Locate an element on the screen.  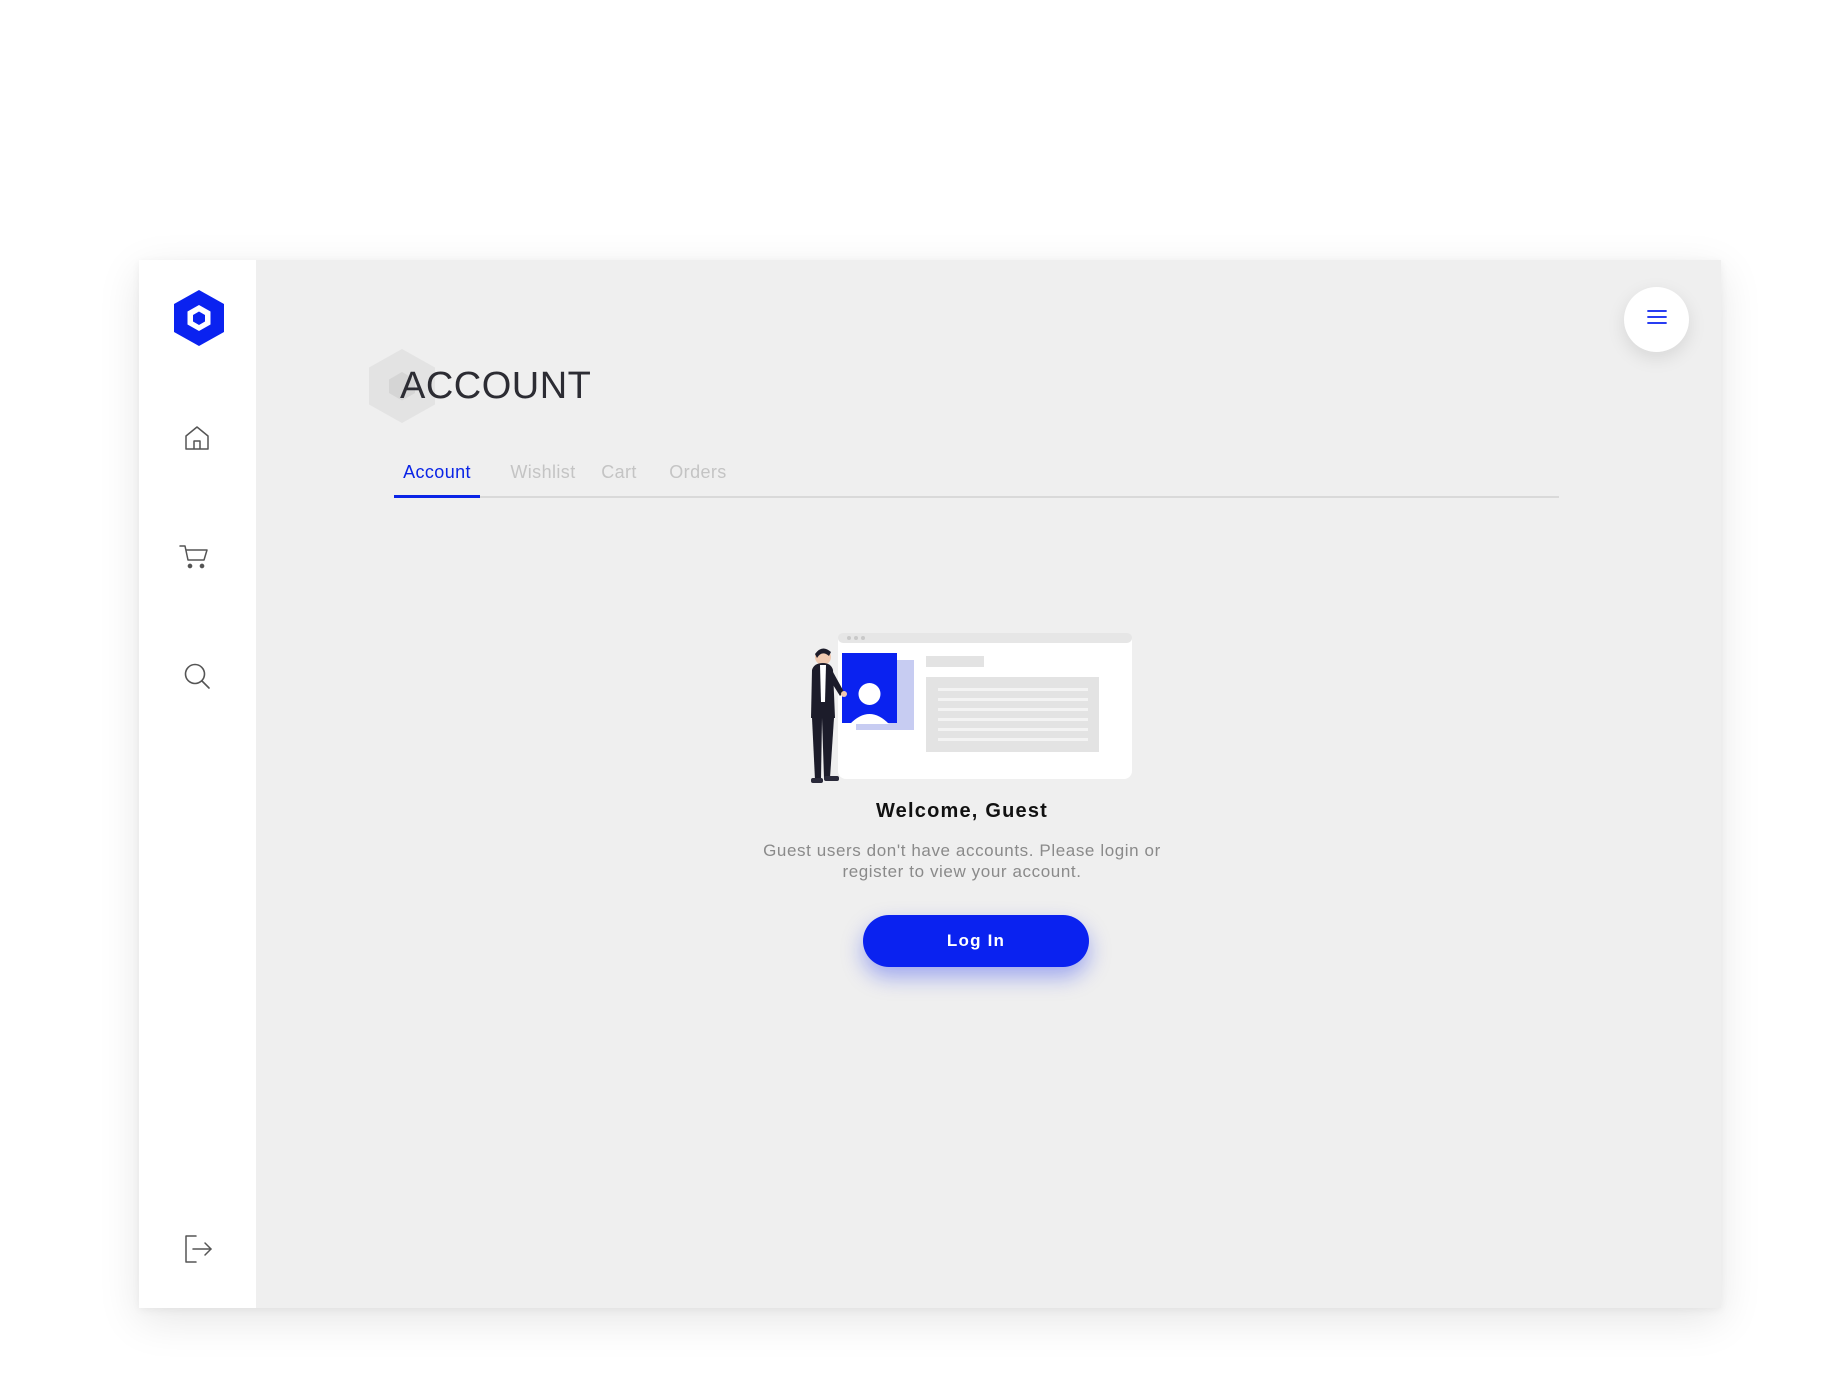
menu-button is located at coordinates (1656, 319).